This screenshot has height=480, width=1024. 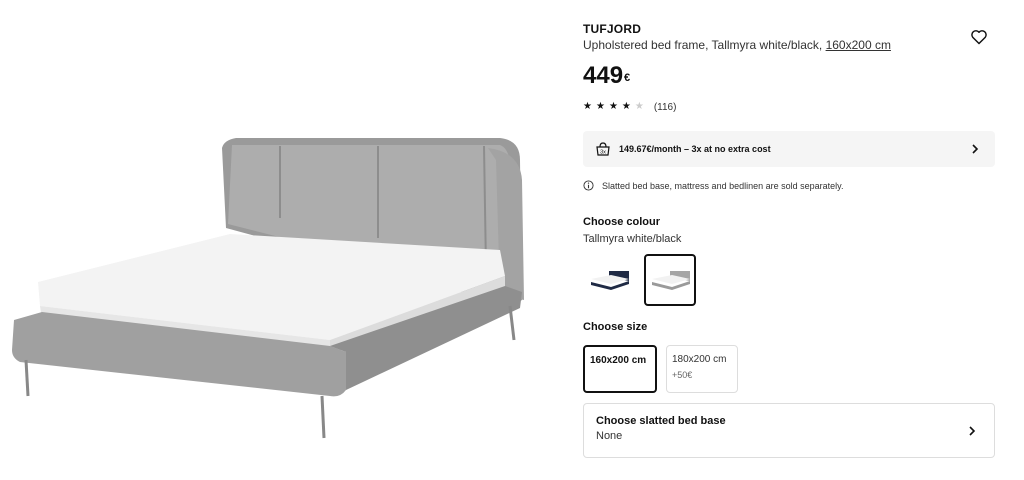 I want to click on size-option-extra-price: +50€, so click(x=682, y=375).